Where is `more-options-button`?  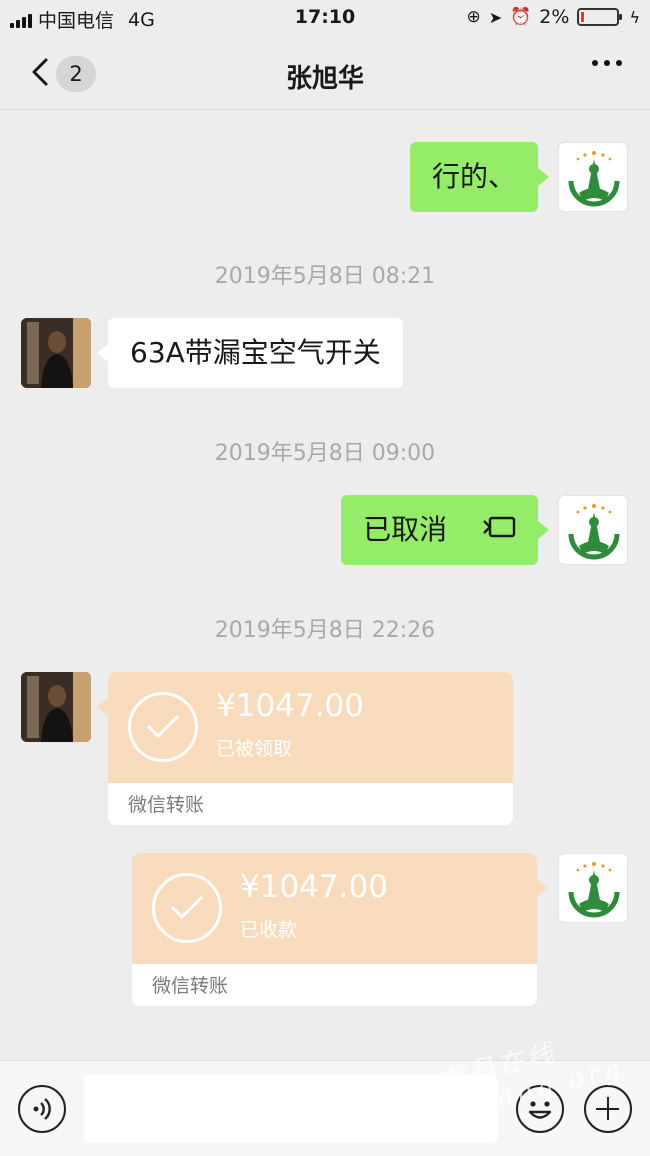 more-options-button is located at coordinates (607, 63).